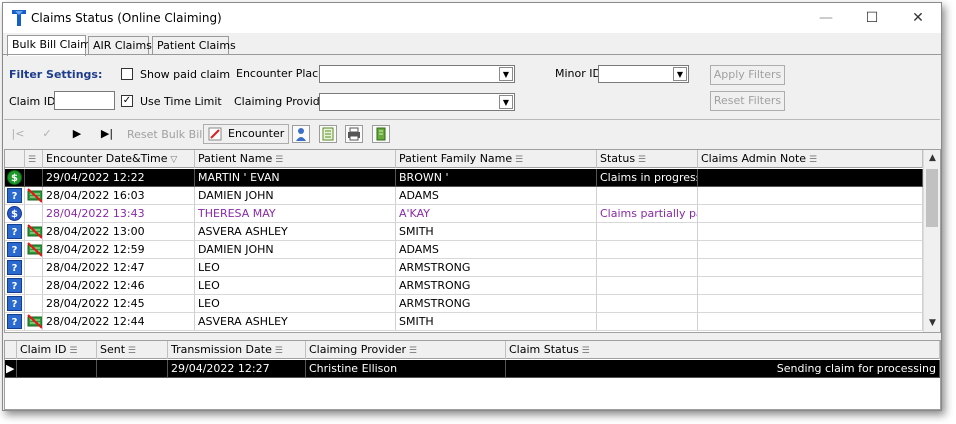 Image resolution: width=956 pixels, height=424 pixels. Describe the element at coordinates (358, 349) in the screenshot. I see `header-claiming-provider-label: Claiming Provider` at that location.